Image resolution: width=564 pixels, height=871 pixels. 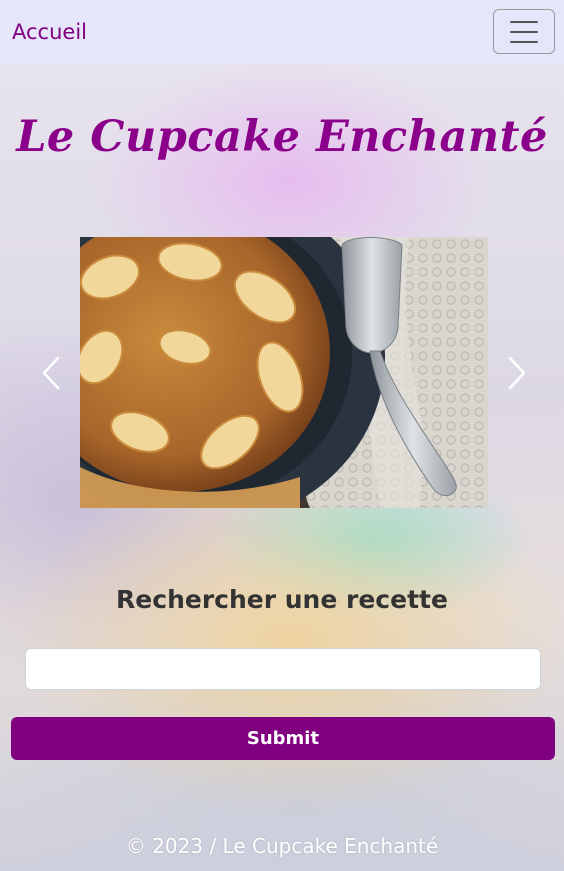 What do you see at coordinates (49, 32) in the screenshot?
I see `navbar-brand-accueil: Accueil` at bounding box center [49, 32].